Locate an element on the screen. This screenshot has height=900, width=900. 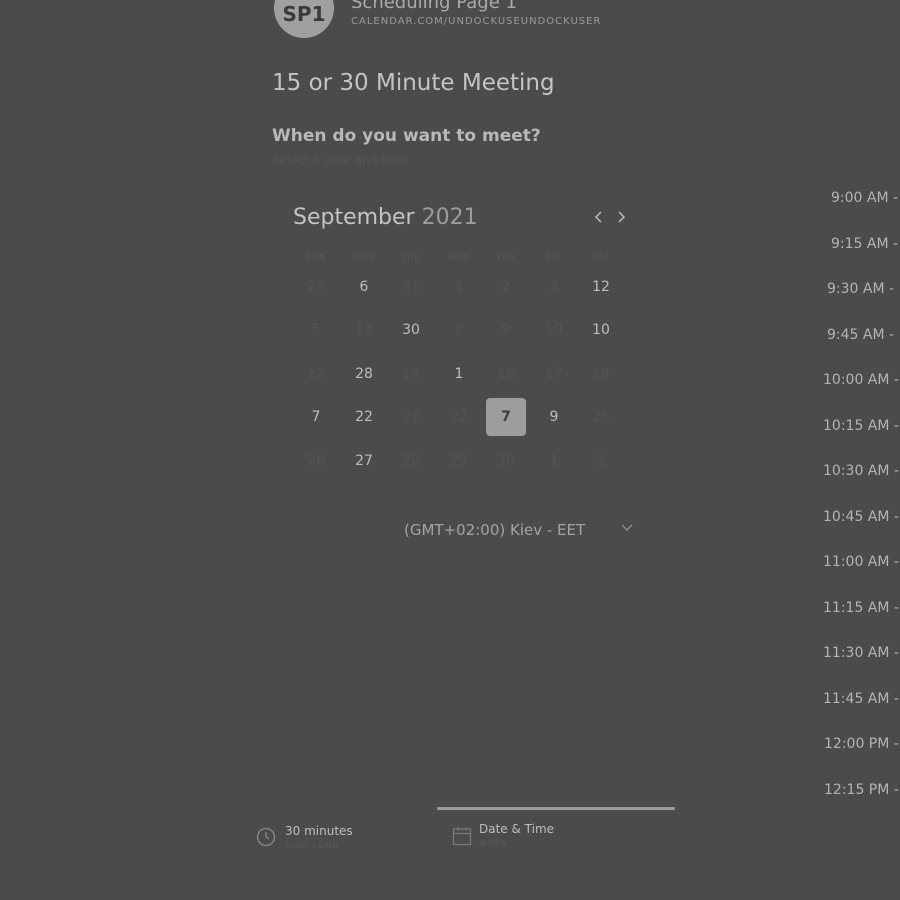
weekday-label: SUN is located at coordinates (316, 257).